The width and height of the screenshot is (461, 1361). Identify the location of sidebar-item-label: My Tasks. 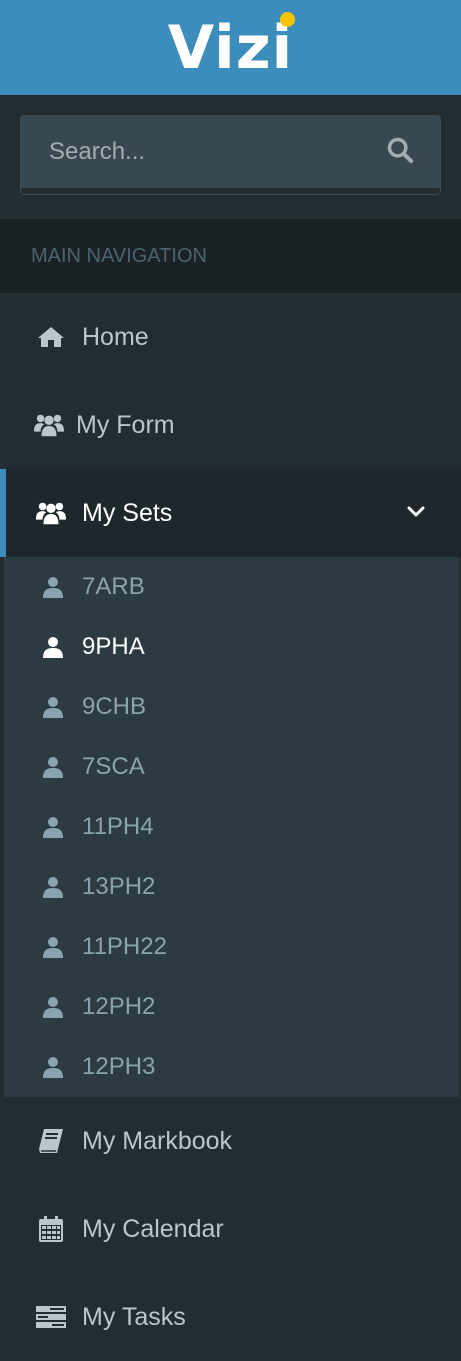
(134, 1316).